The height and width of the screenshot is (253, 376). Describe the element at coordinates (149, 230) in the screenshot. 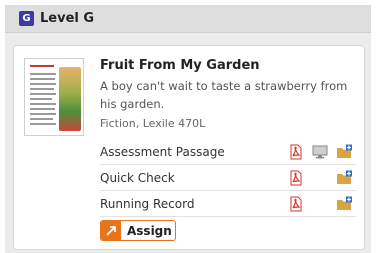

I see `assign-label: Assign` at that location.